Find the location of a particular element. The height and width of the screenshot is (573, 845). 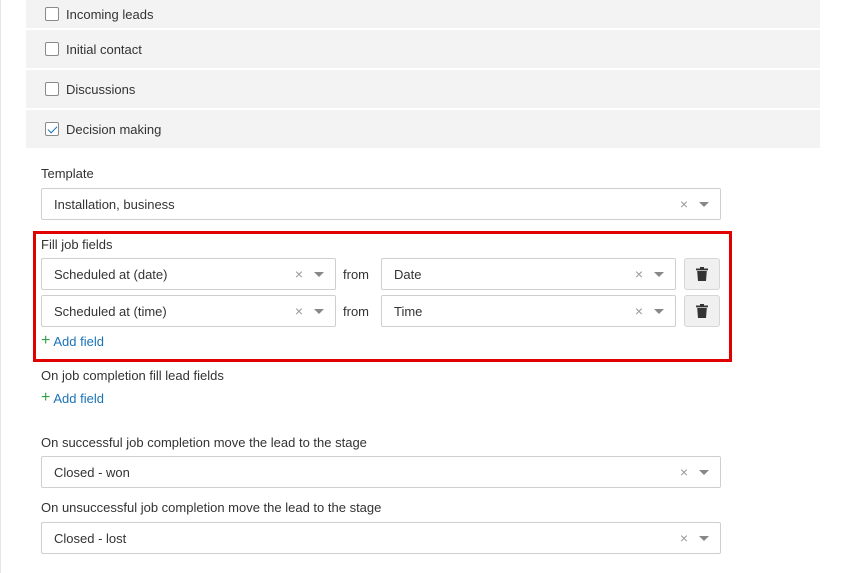

stage-checkbox-incoming-leads is located at coordinates (52, 14).